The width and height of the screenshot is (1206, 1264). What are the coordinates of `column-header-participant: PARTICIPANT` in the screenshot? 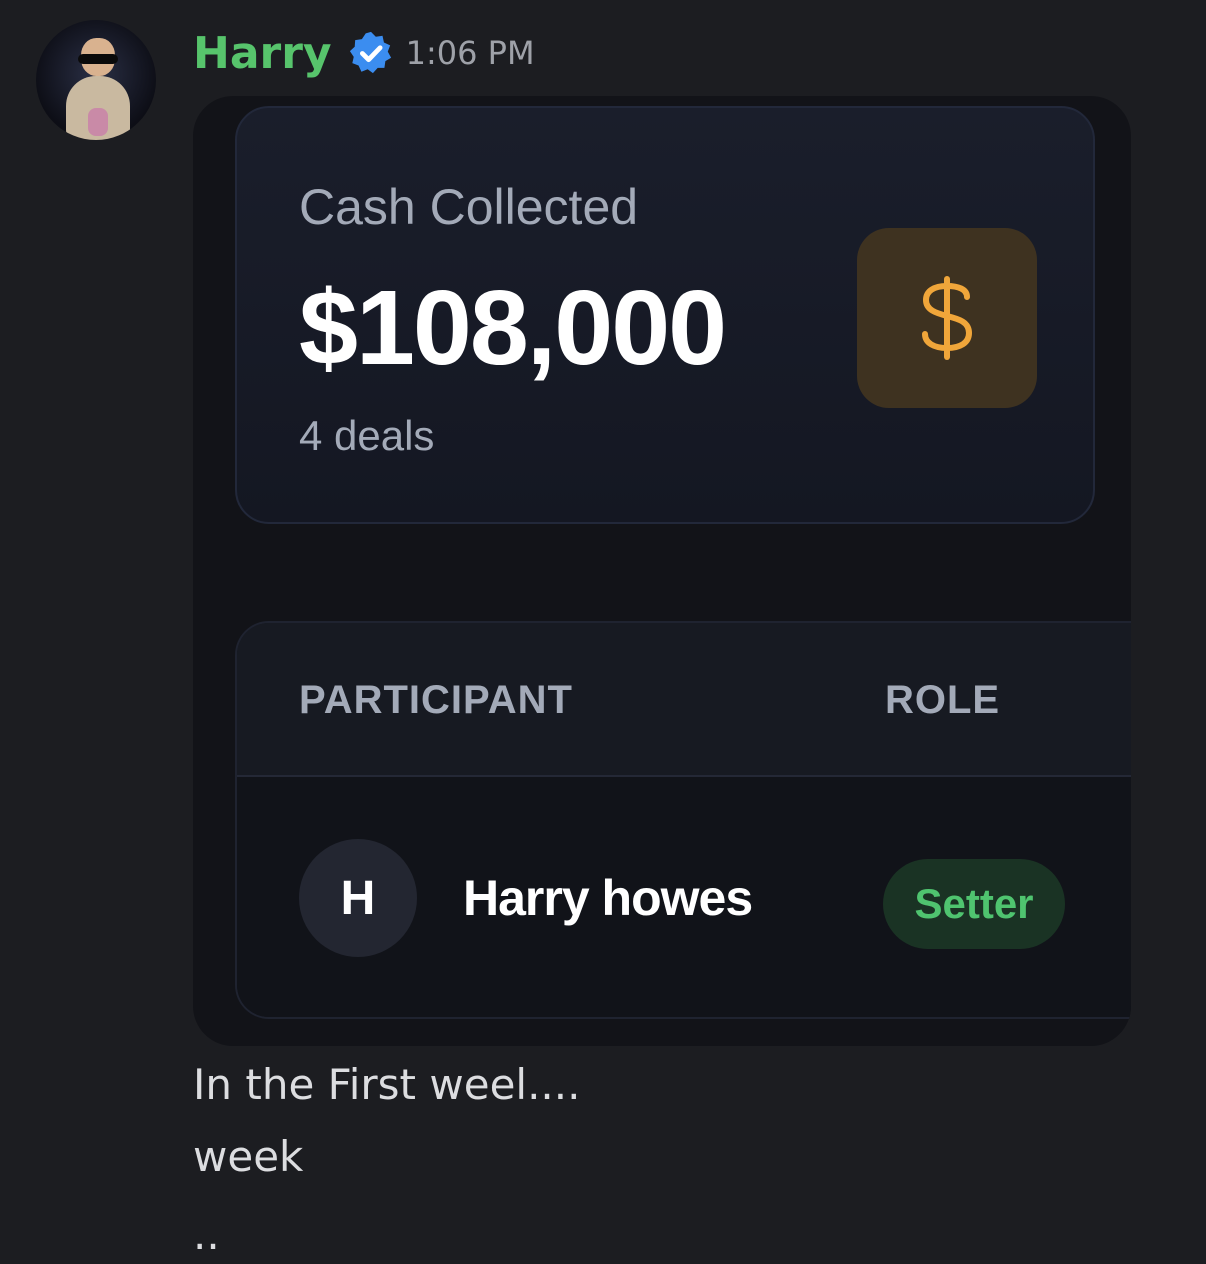 It's located at (436, 700).